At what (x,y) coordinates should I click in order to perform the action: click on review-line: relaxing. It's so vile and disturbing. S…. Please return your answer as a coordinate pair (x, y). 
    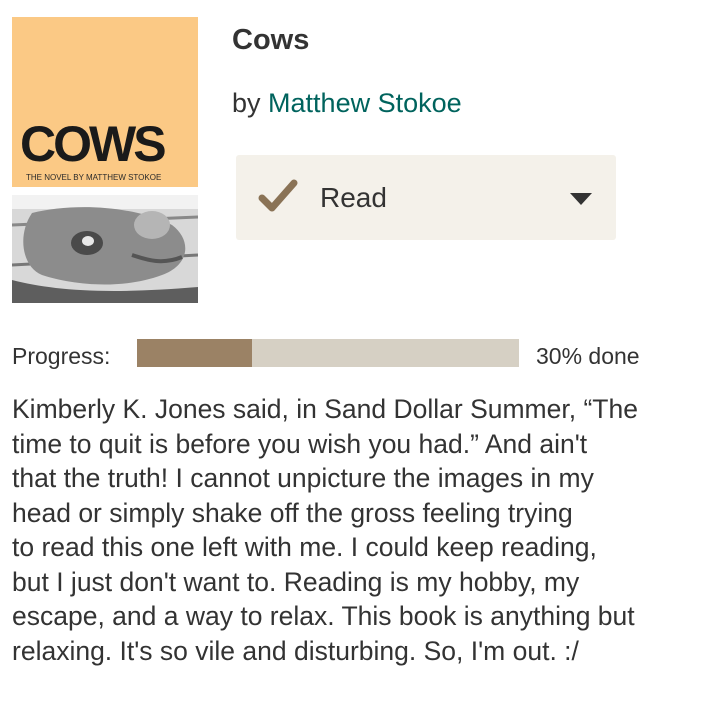
    Looking at the image, I should click on (295, 650).